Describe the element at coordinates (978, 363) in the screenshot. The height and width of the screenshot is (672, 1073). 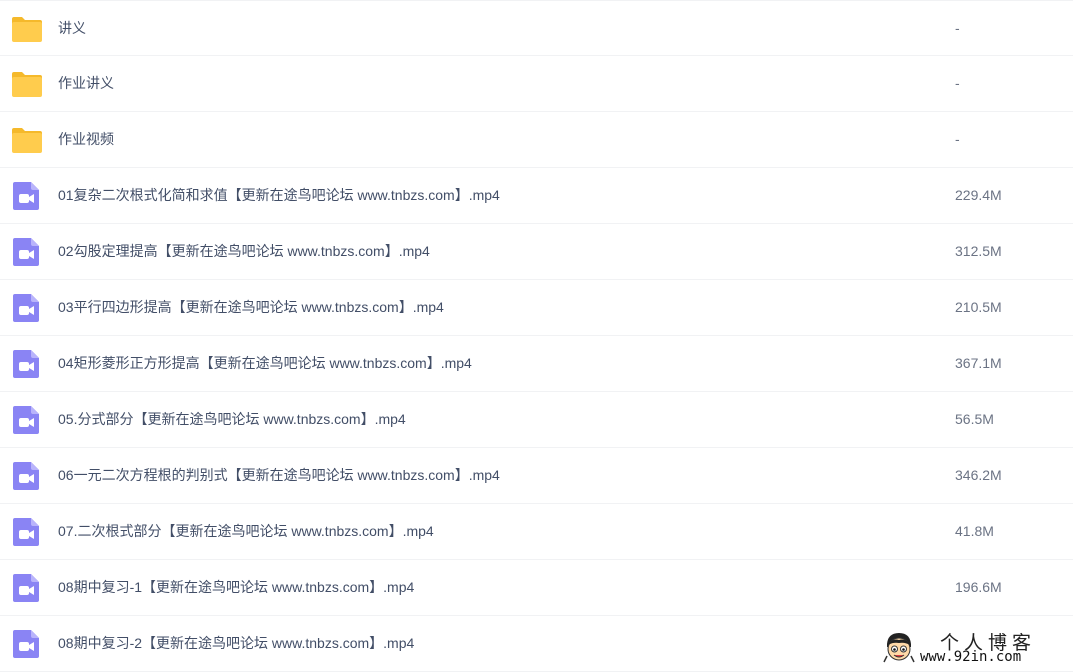
I see `file-size: 367.1M` at that location.